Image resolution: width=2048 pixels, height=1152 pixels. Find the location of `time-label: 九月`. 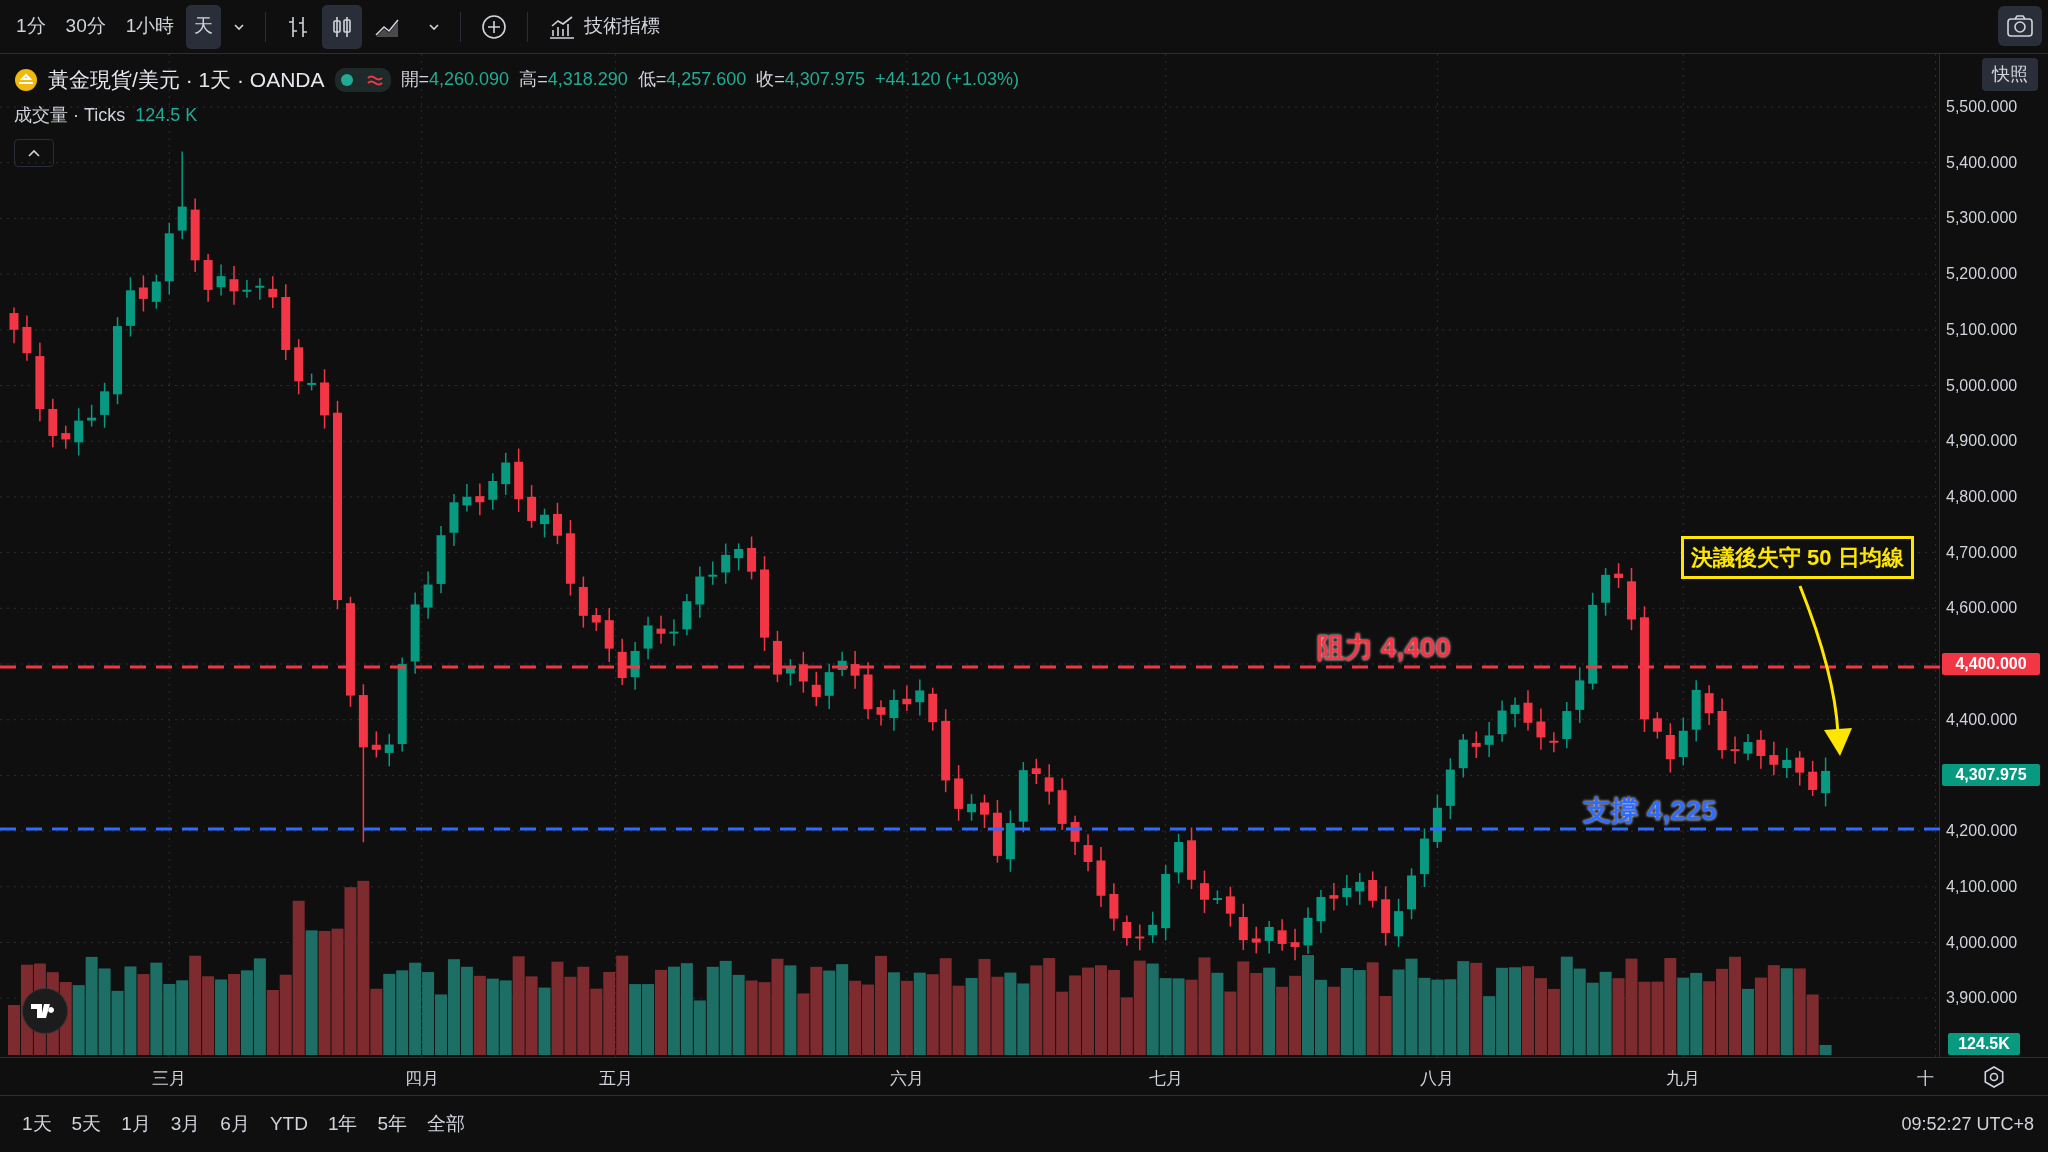

time-label: 九月 is located at coordinates (1683, 1079).